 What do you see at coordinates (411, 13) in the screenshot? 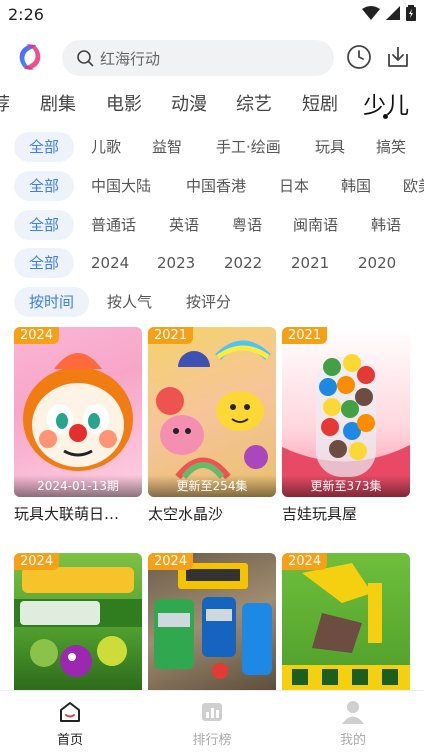
I see `battery-icon` at bounding box center [411, 13].